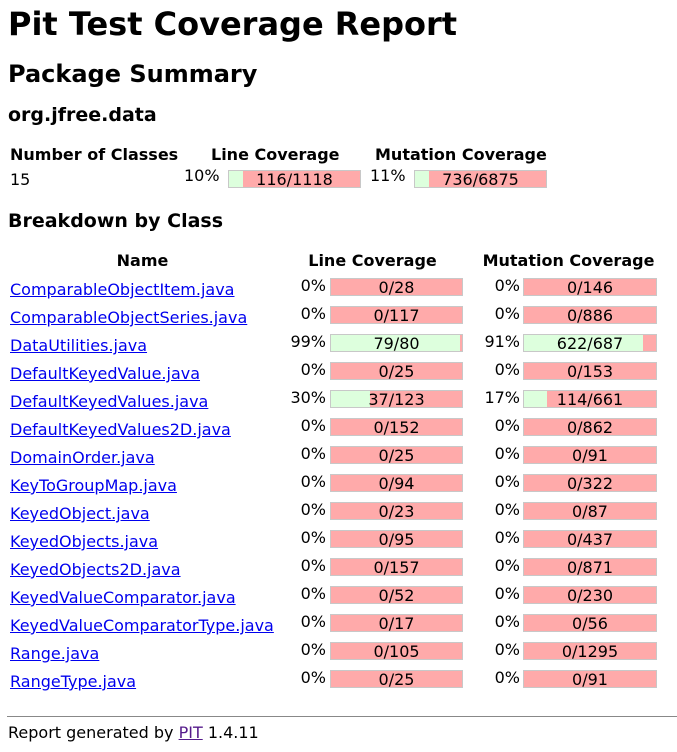  I want to click on class-link: DefaultKeyedValues.java, so click(109, 402).